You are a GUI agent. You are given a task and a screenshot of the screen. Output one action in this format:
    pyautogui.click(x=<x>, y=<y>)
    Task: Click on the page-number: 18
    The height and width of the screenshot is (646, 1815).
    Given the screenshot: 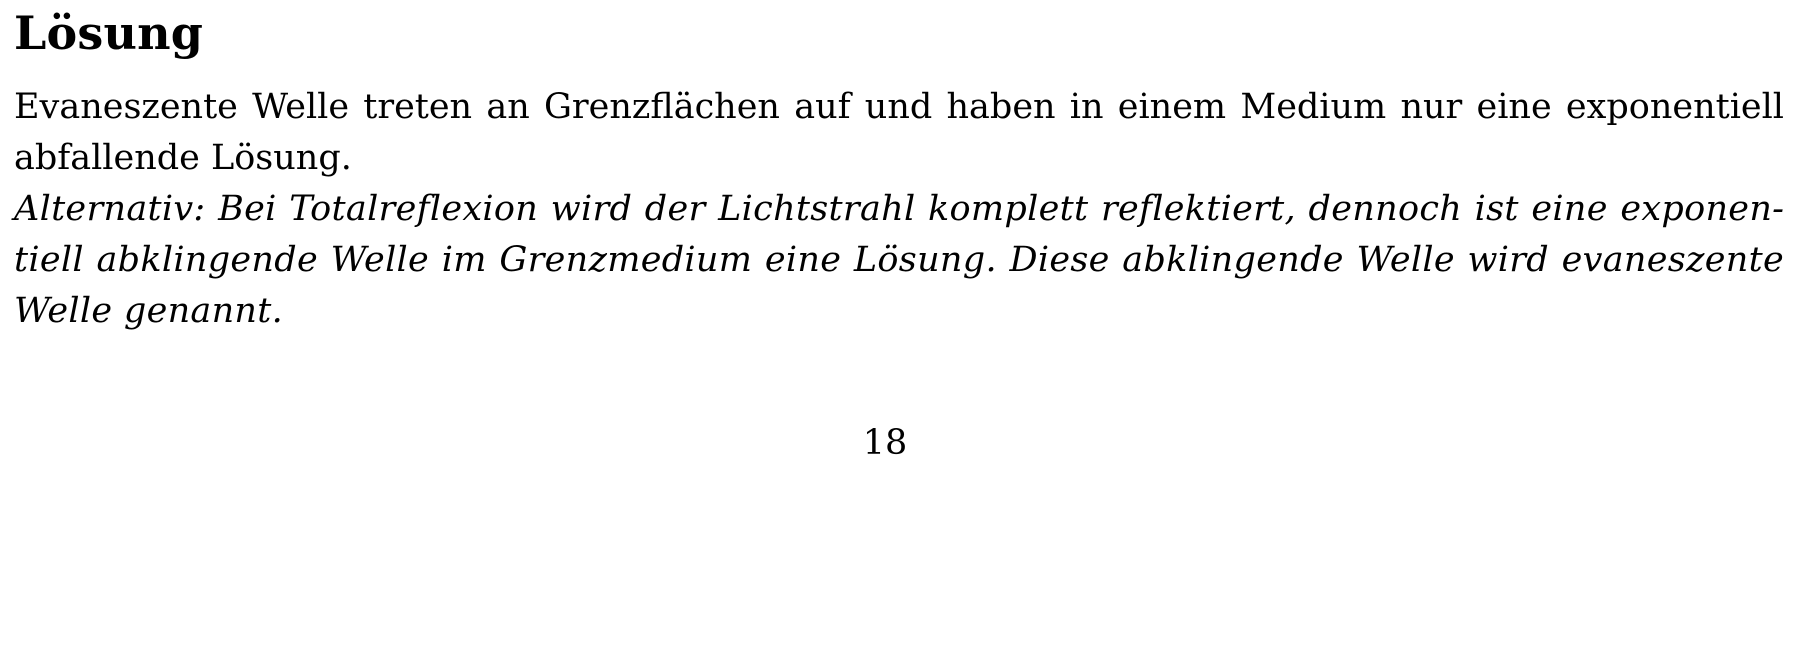 What is the action you would take?
    pyautogui.click(x=885, y=443)
    